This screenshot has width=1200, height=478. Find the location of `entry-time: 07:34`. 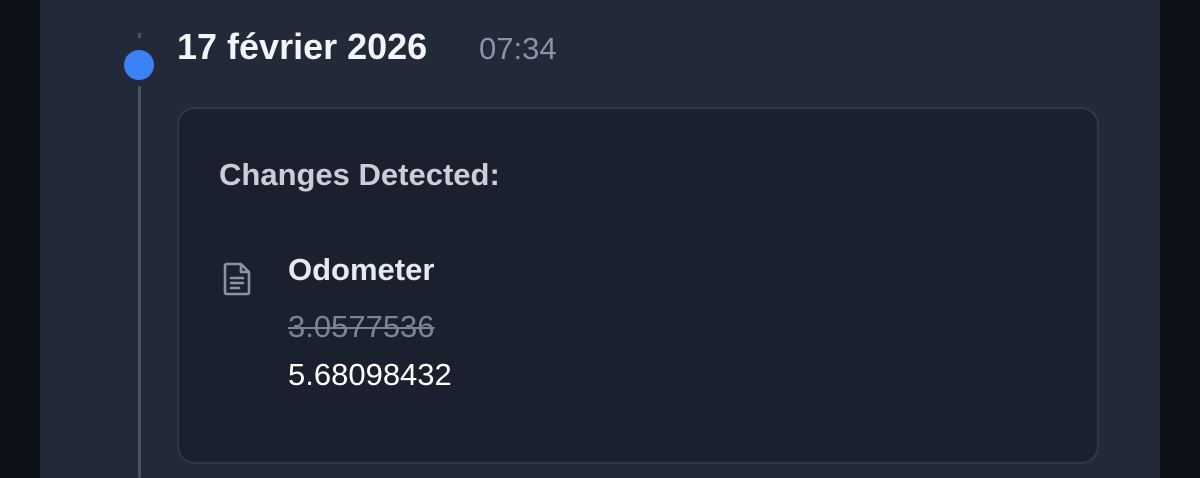

entry-time: 07:34 is located at coordinates (518, 48).